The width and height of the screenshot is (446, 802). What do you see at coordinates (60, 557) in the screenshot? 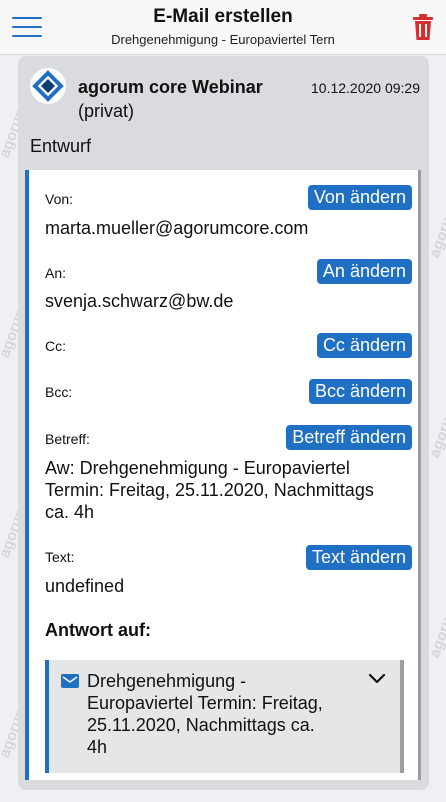
I see `text-label: Text:` at bounding box center [60, 557].